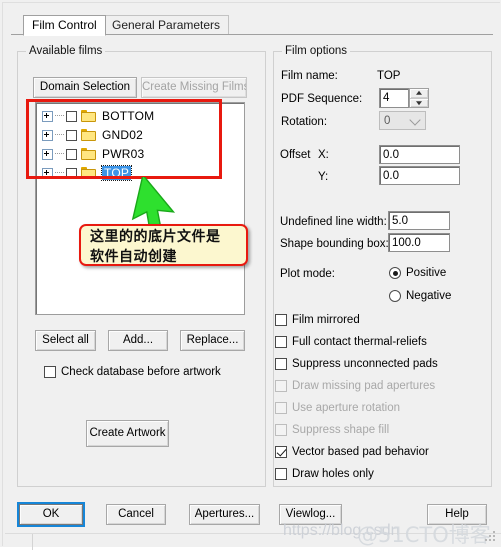 This screenshot has height=550, width=501. I want to click on full-contact-thermal-reliefs-label: Full contact thermal-reliefs, so click(359, 342).